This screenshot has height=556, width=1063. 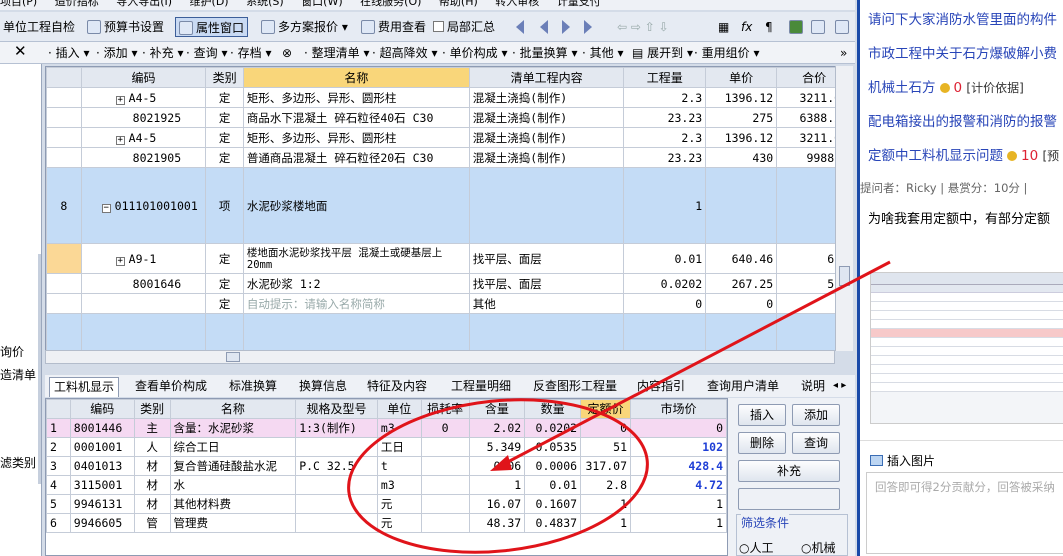 I want to click on qty-cell: 0.0202, so click(x=553, y=428).